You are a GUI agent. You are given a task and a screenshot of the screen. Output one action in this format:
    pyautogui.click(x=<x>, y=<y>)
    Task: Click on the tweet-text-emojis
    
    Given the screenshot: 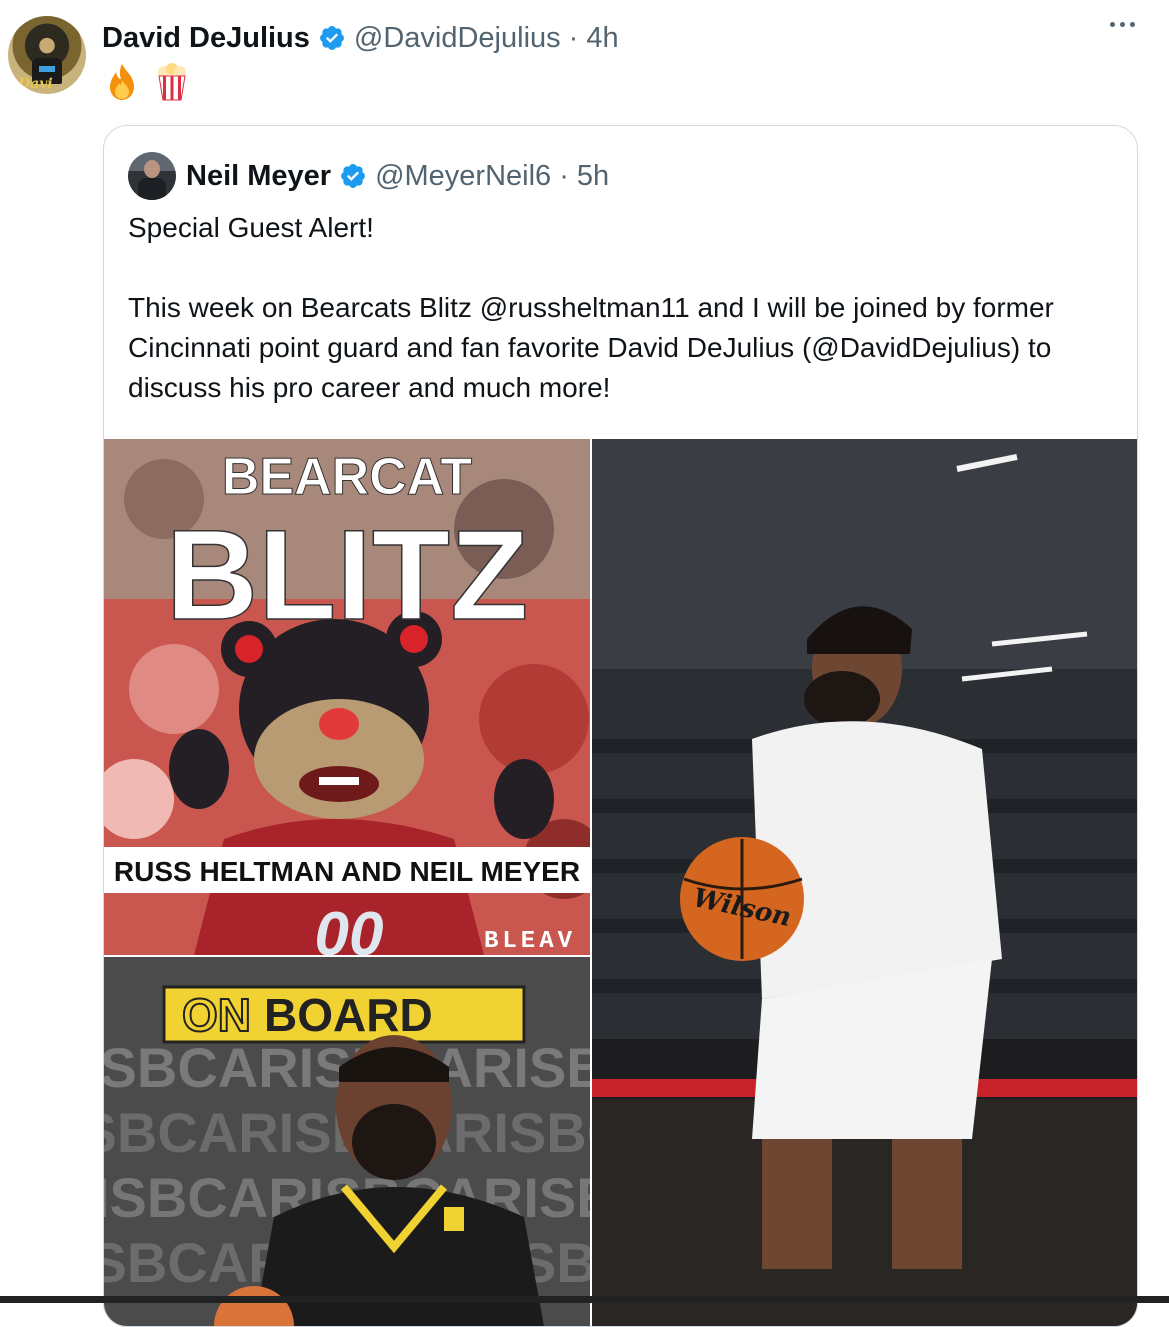 What is the action you would take?
    pyautogui.click(x=147, y=82)
    